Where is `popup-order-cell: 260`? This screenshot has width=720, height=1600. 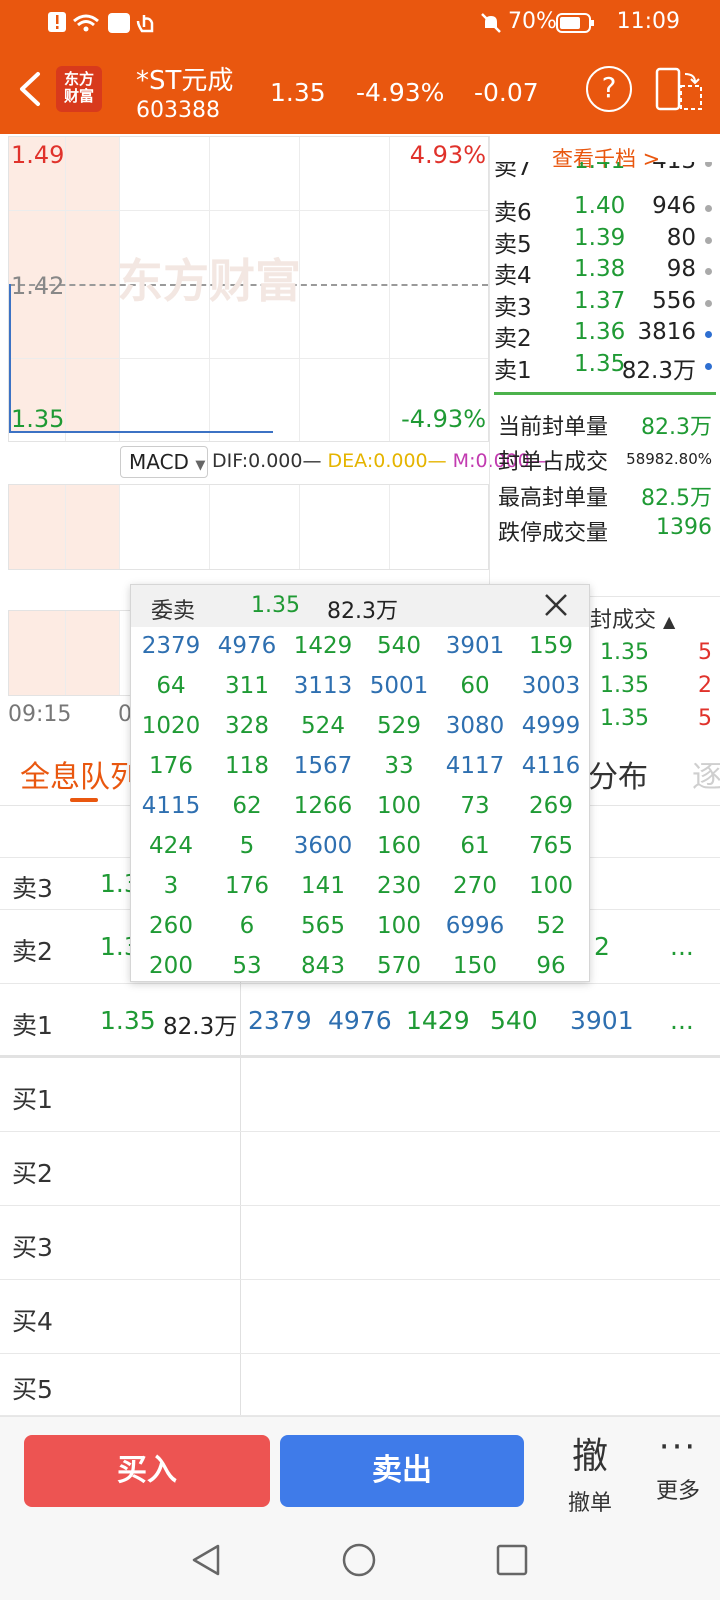
popup-order-cell: 260 is located at coordinates (171, 926).